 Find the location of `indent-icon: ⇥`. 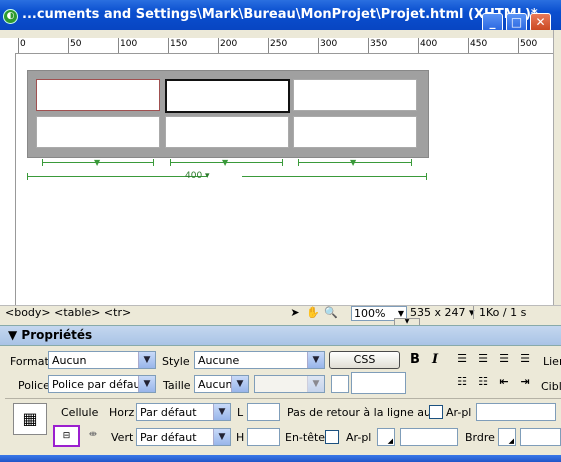

indent-icon: ⇥ is located at coordinates (525, 381).